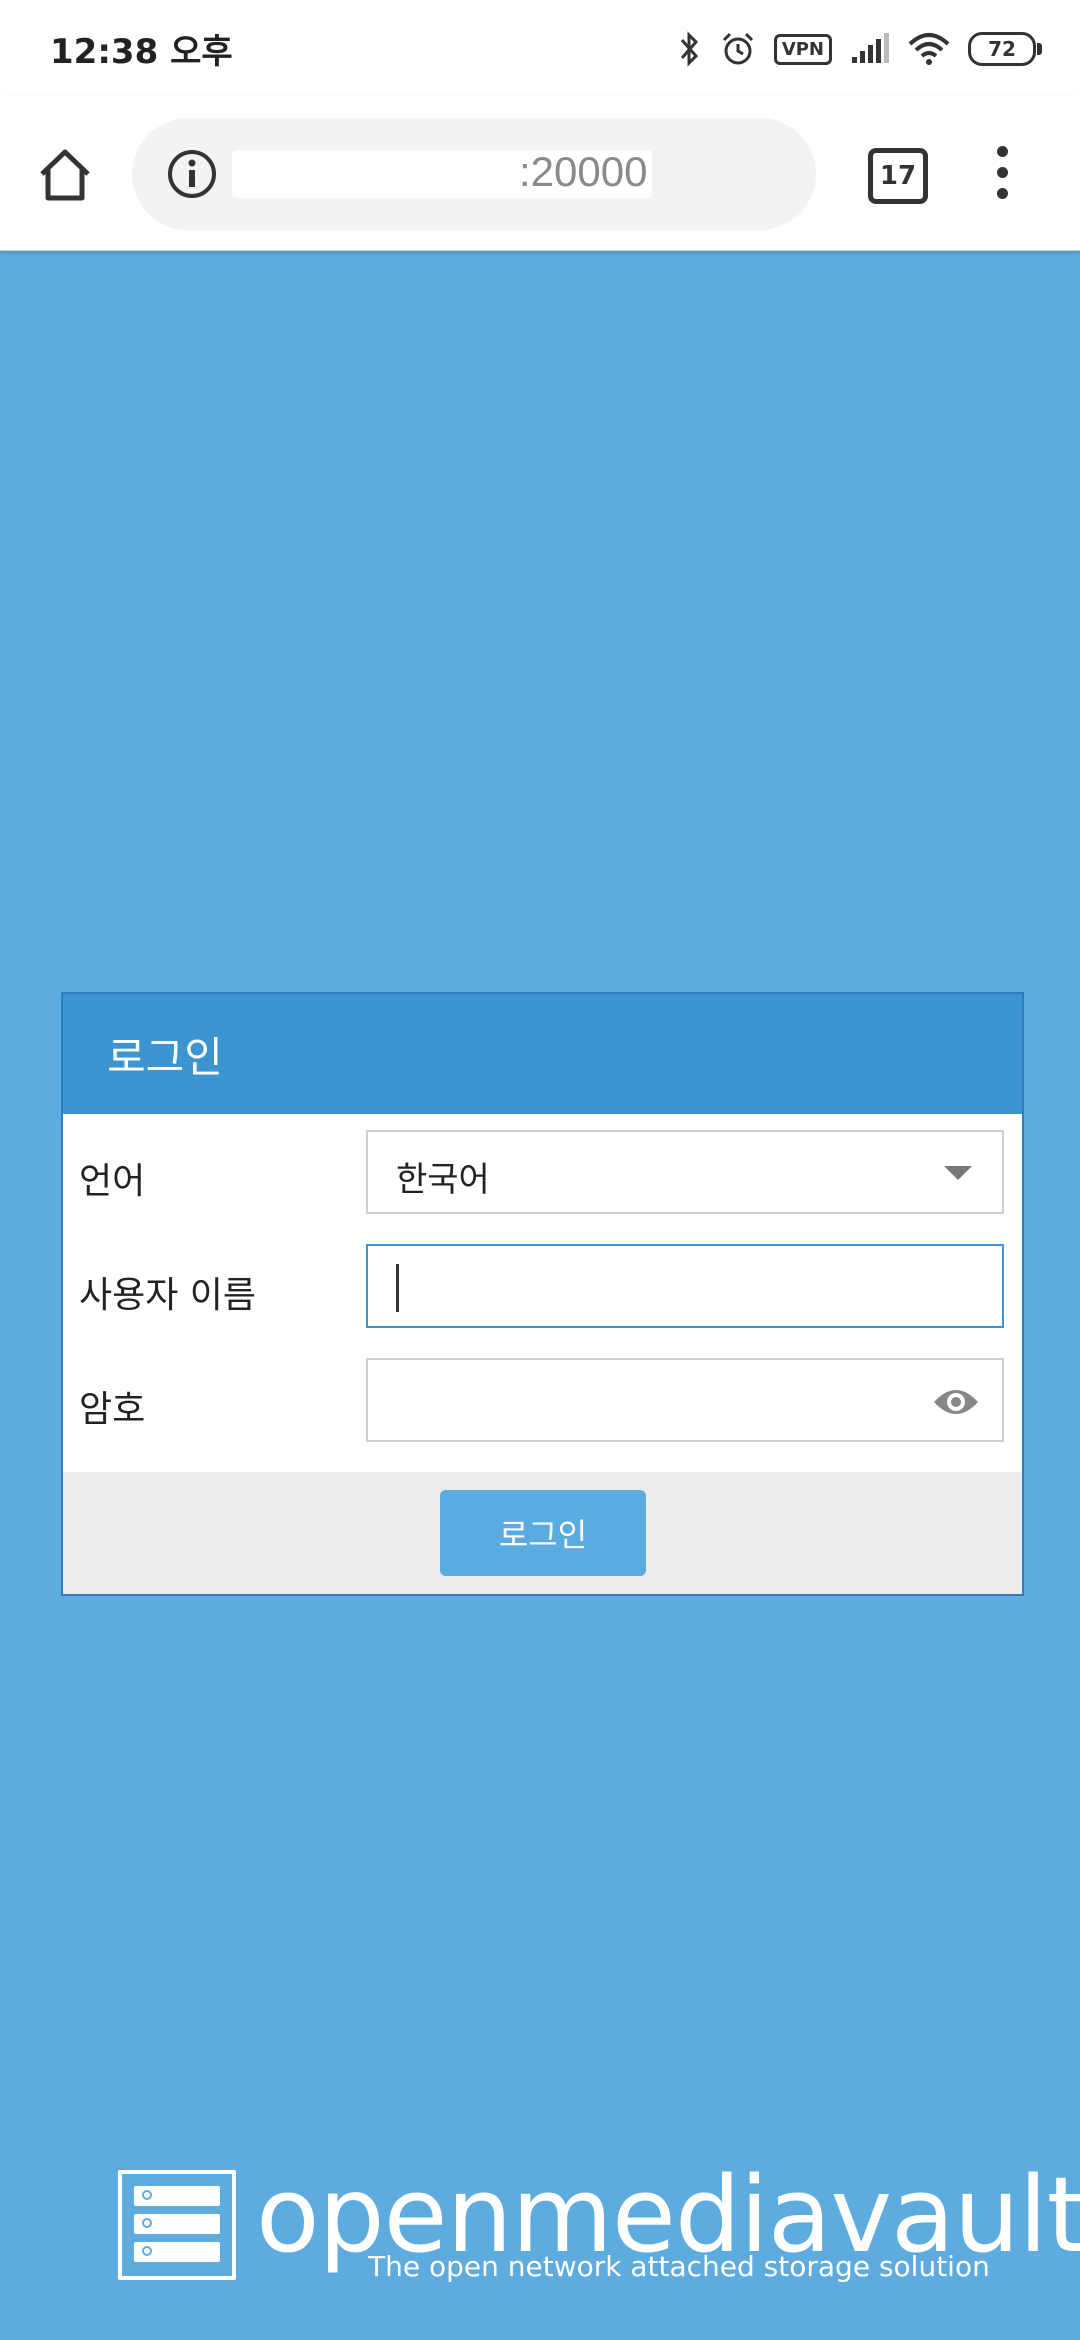 Image resolution: width=1080 pixels, height=2340 pixels. I want to click on home-icon, so click(65, 175).